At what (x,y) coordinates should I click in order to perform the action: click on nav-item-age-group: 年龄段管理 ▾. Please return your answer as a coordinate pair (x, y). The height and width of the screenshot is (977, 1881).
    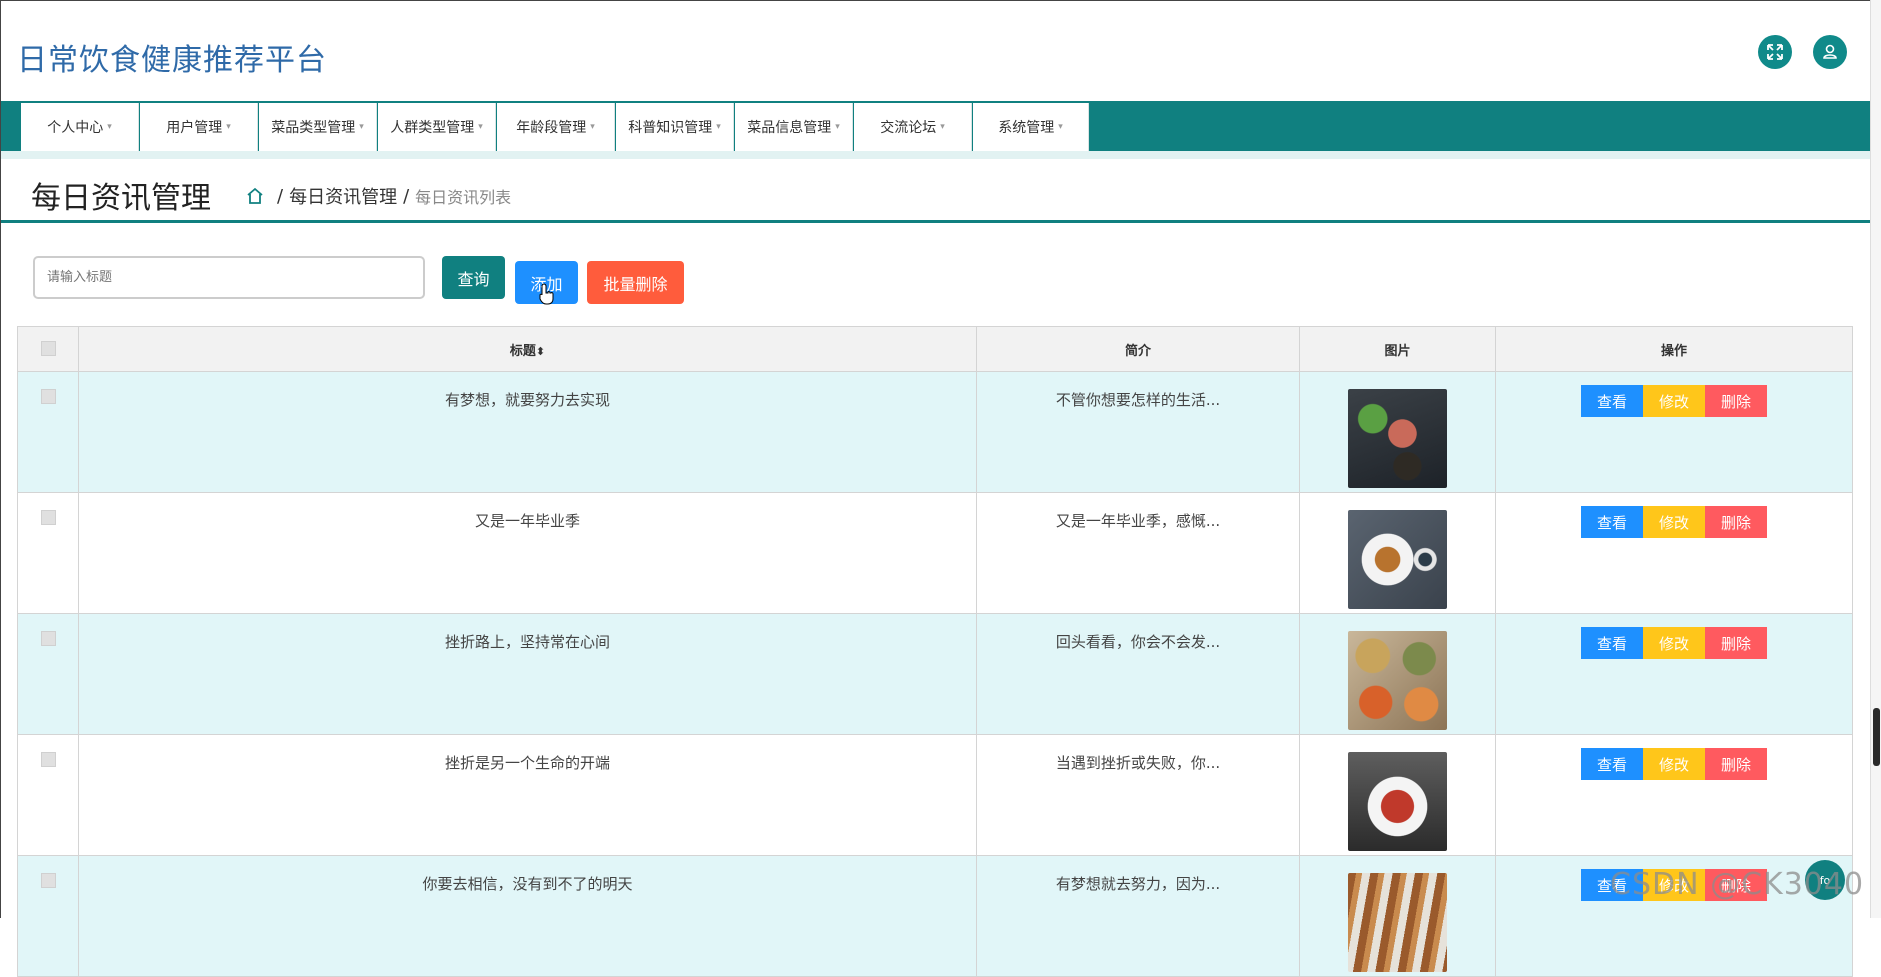
    Looking at the image, I should click on (556, 127).